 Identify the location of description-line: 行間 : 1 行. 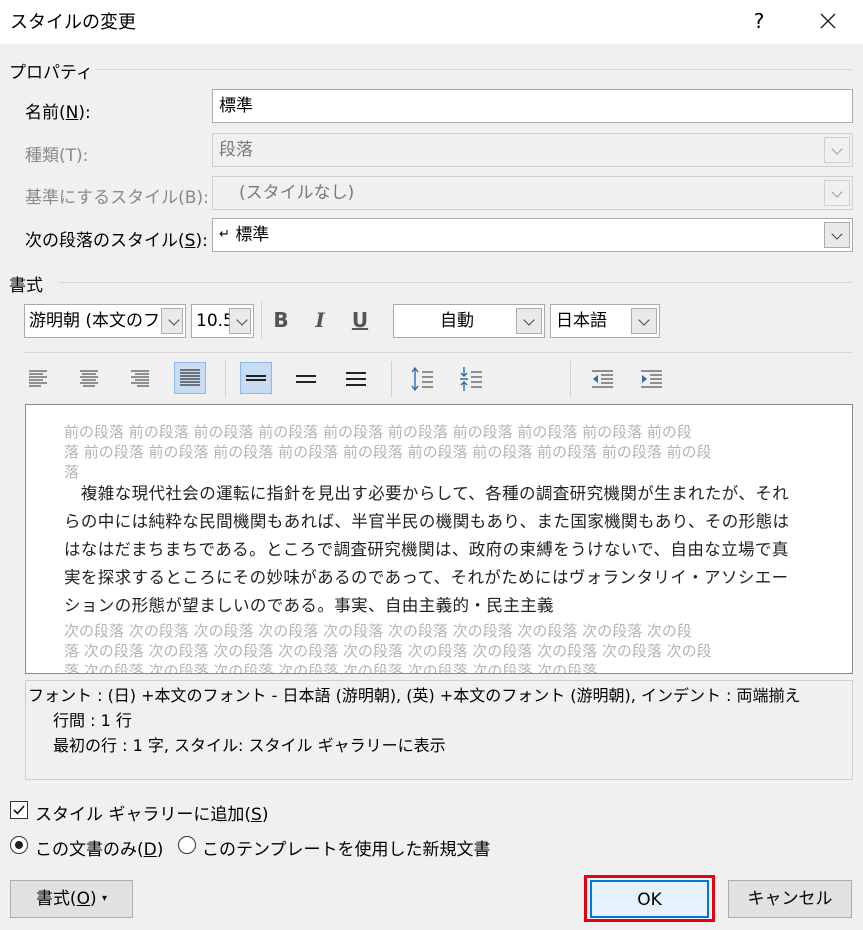
(92, 720).